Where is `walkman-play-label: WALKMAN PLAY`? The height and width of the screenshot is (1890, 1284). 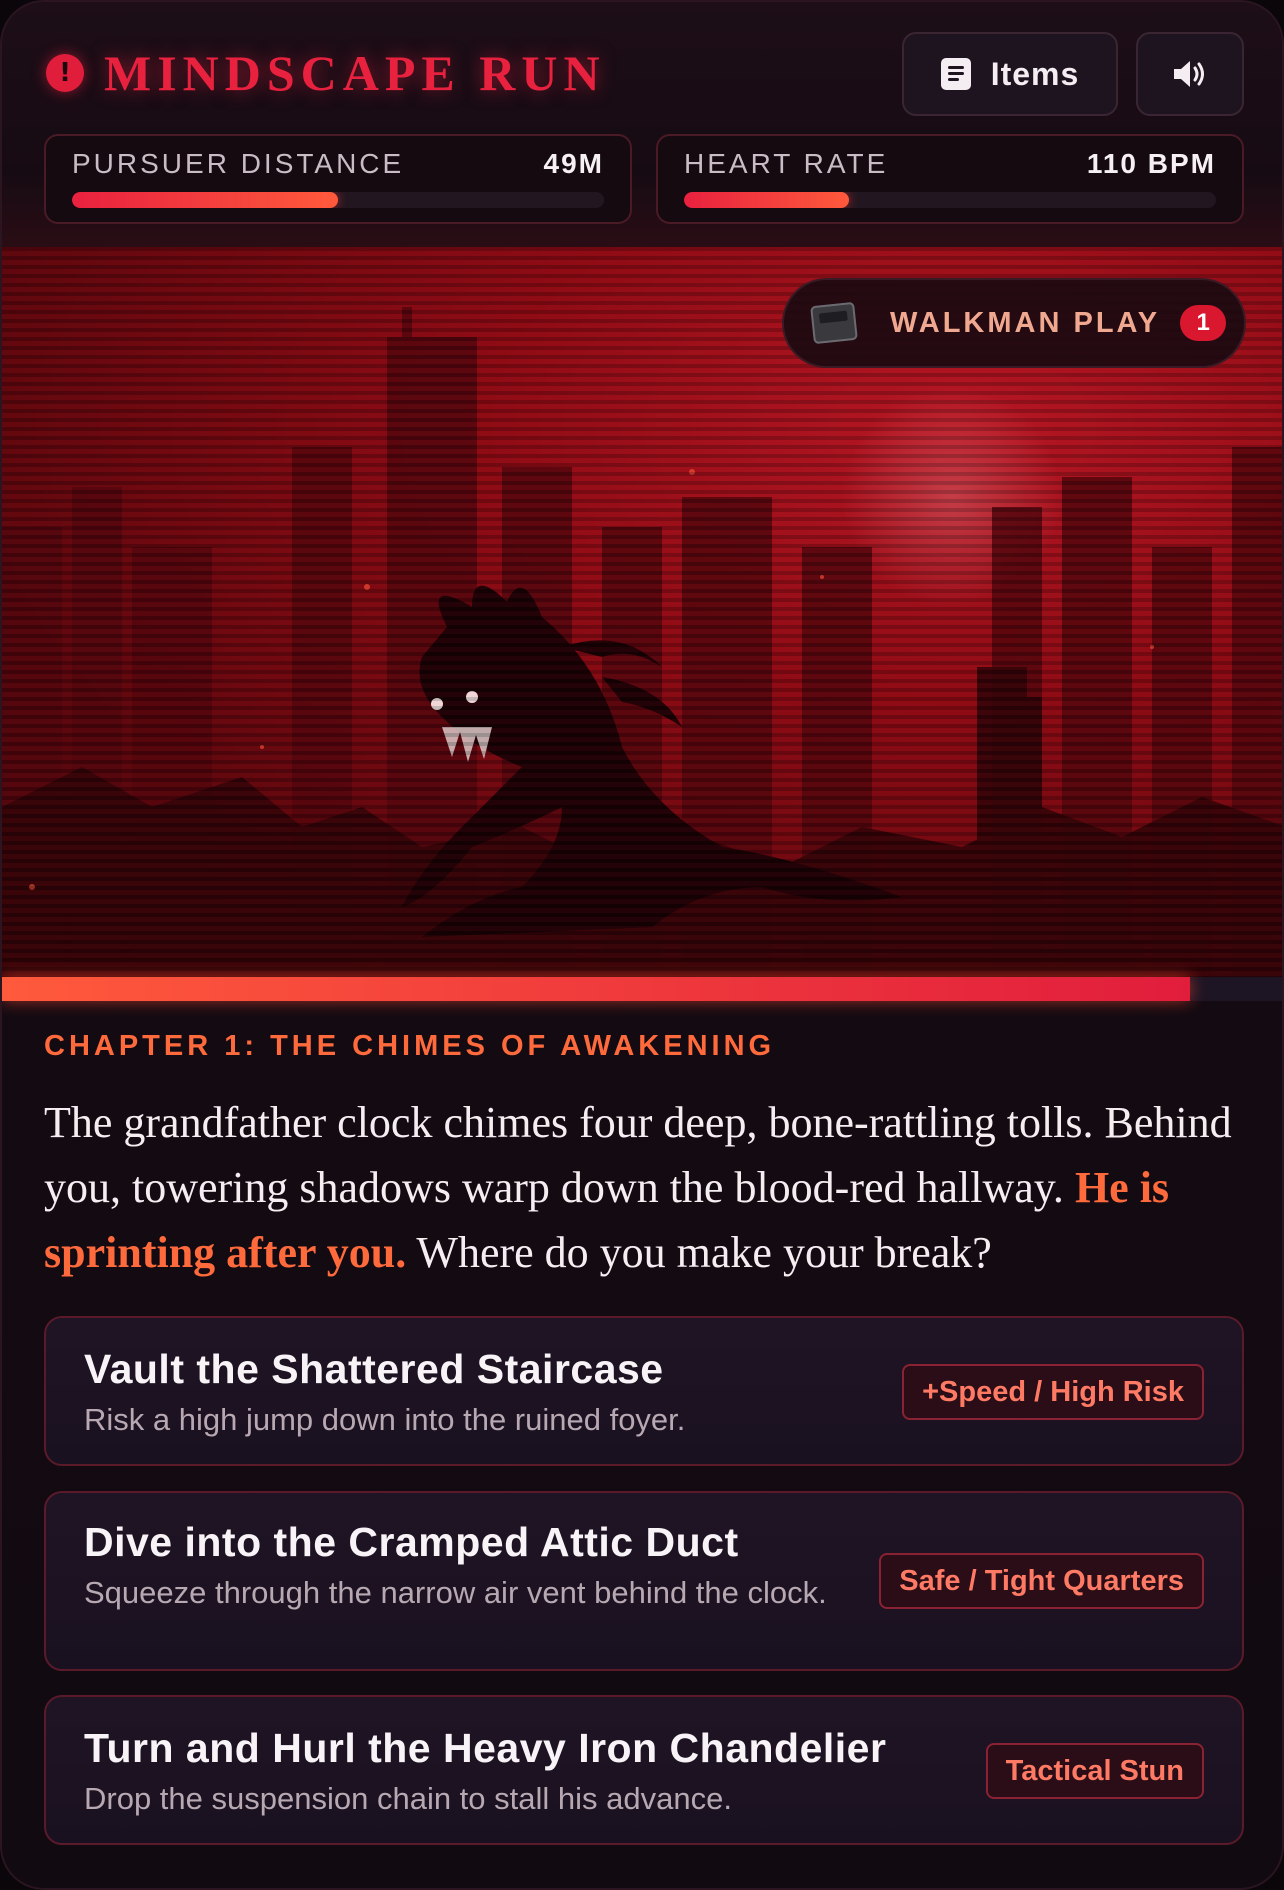
walkman-play-label: WALKMAN PLAY is located at coordinates (1025, 322).